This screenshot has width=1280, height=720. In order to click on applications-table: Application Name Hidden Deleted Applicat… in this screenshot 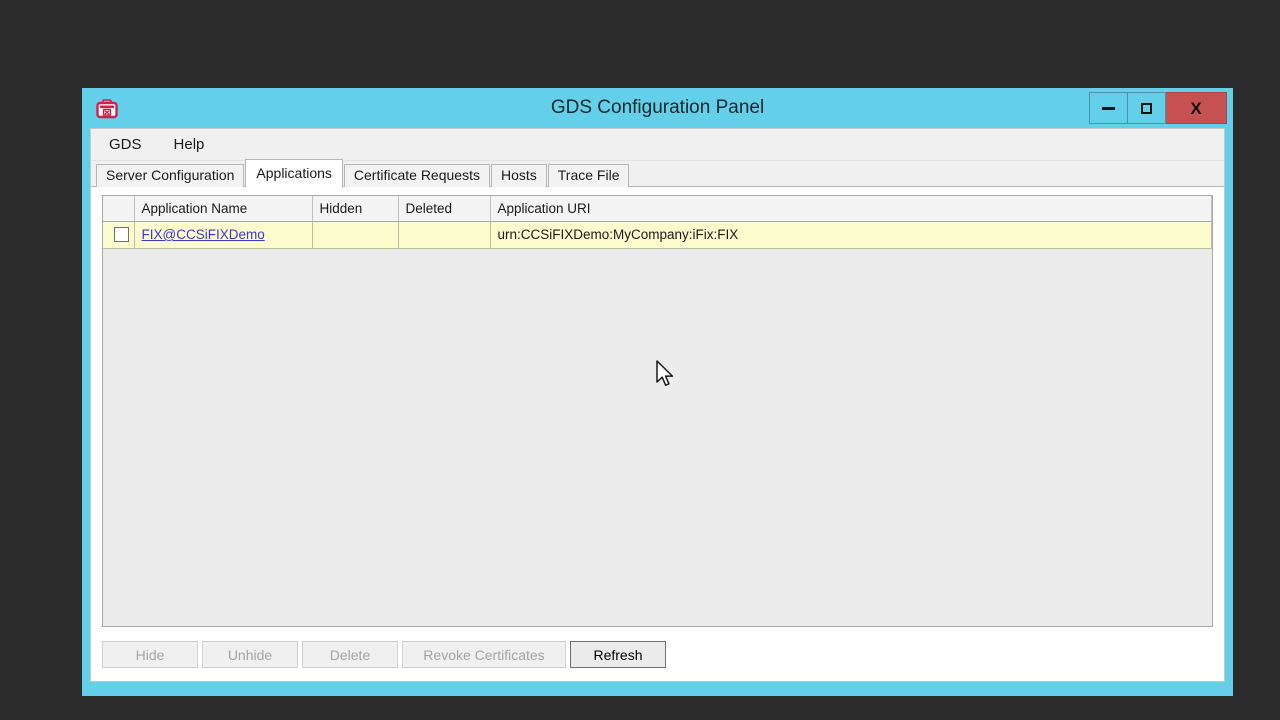, I will do `click(657, 222)`.